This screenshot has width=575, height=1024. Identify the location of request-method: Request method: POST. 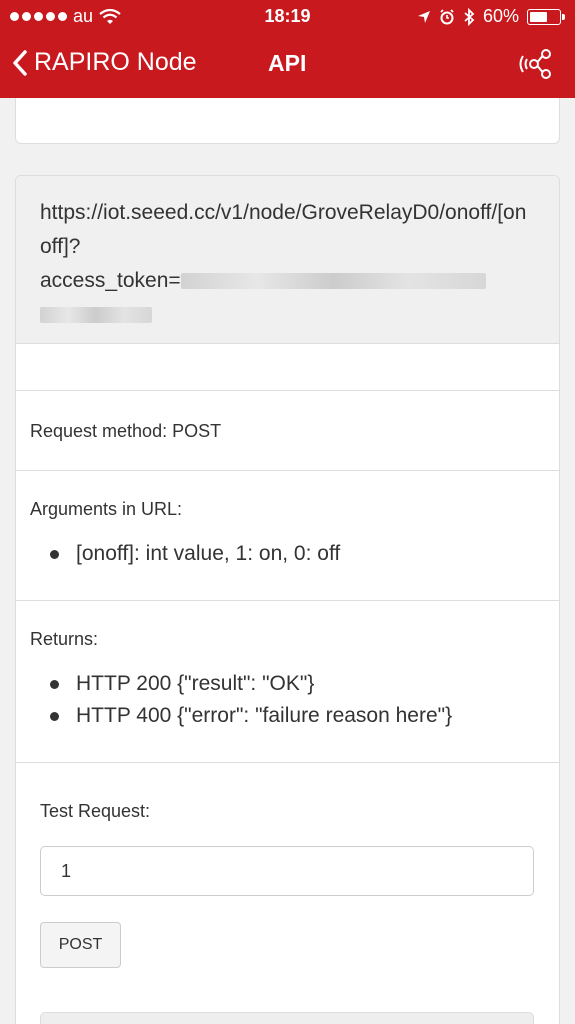
(126, 431).